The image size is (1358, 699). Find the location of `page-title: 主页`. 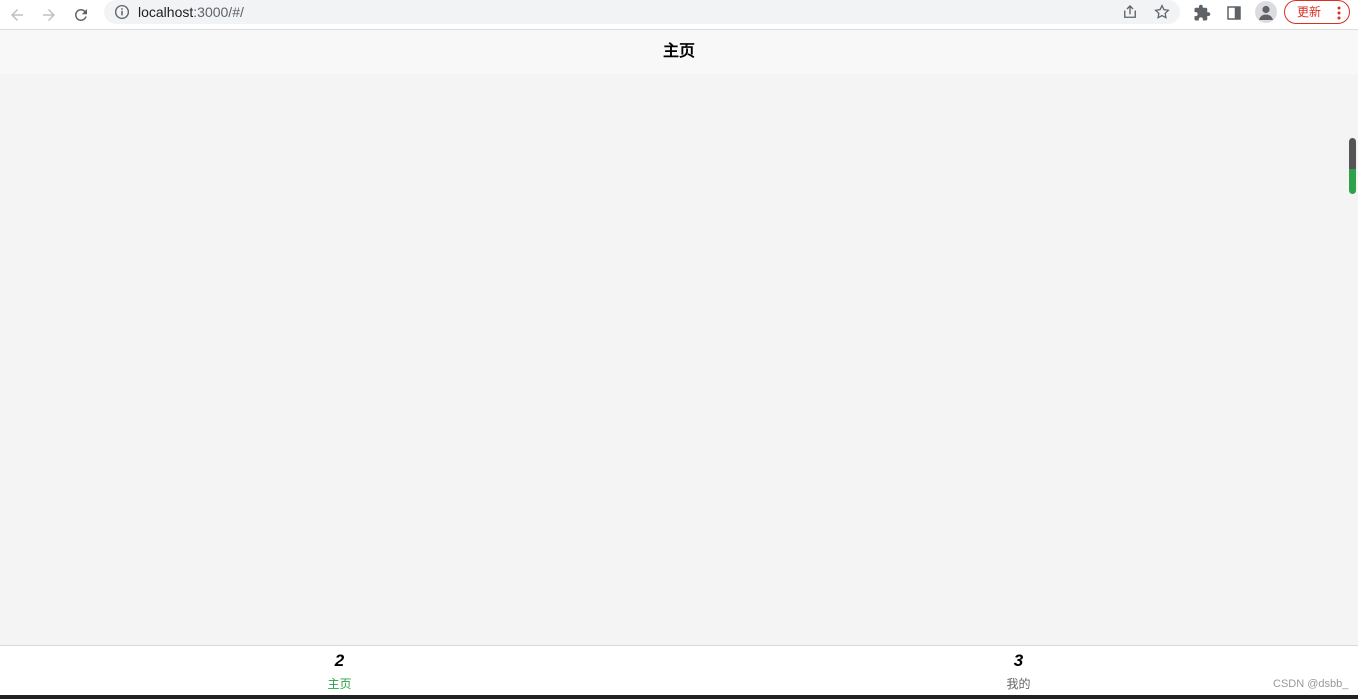

page-title: 主页 is located at coordinates (678, 51).